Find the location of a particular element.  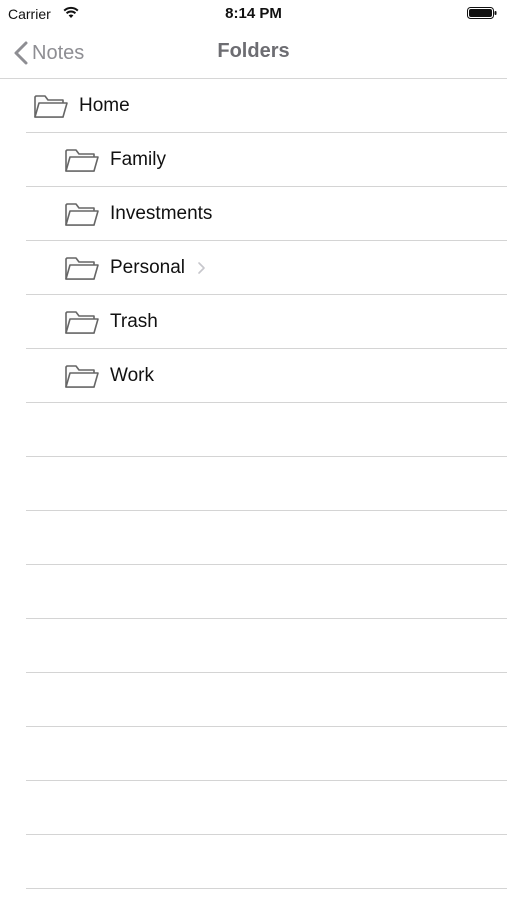

folder-row-work: Work is located at coordinates (266, 376).